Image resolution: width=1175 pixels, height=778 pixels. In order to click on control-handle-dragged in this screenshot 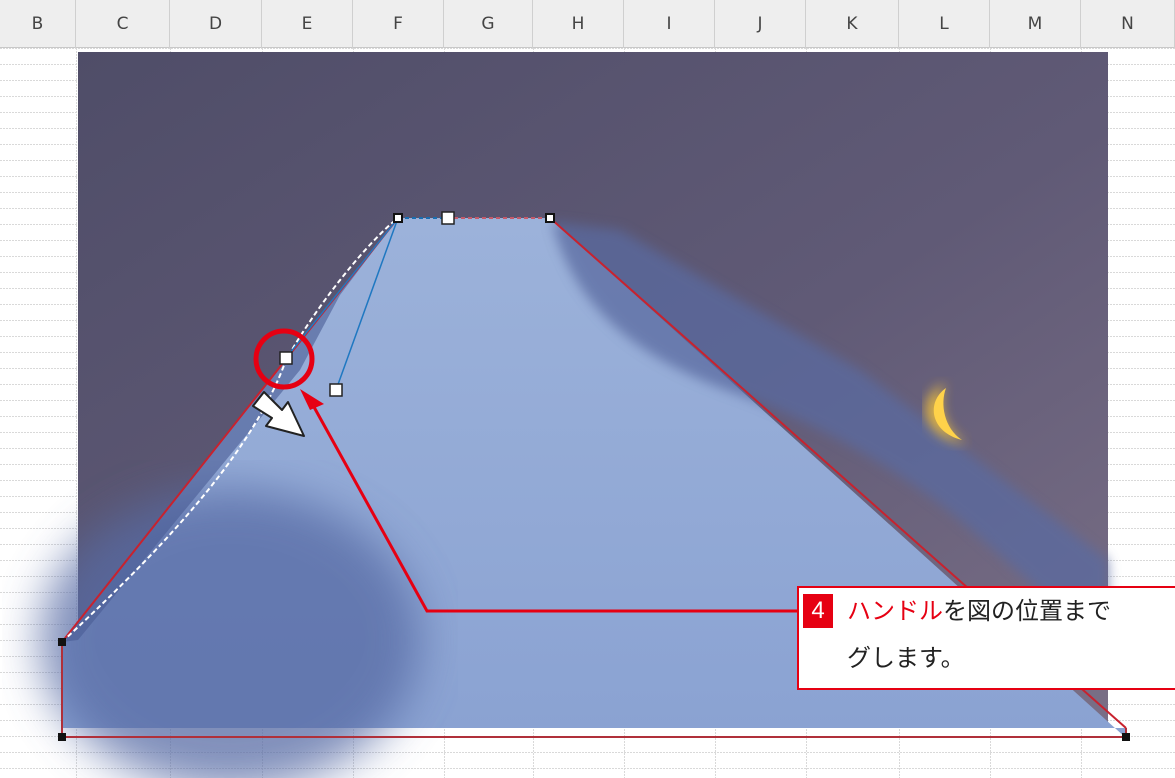, I will do `click(286, 358)`.